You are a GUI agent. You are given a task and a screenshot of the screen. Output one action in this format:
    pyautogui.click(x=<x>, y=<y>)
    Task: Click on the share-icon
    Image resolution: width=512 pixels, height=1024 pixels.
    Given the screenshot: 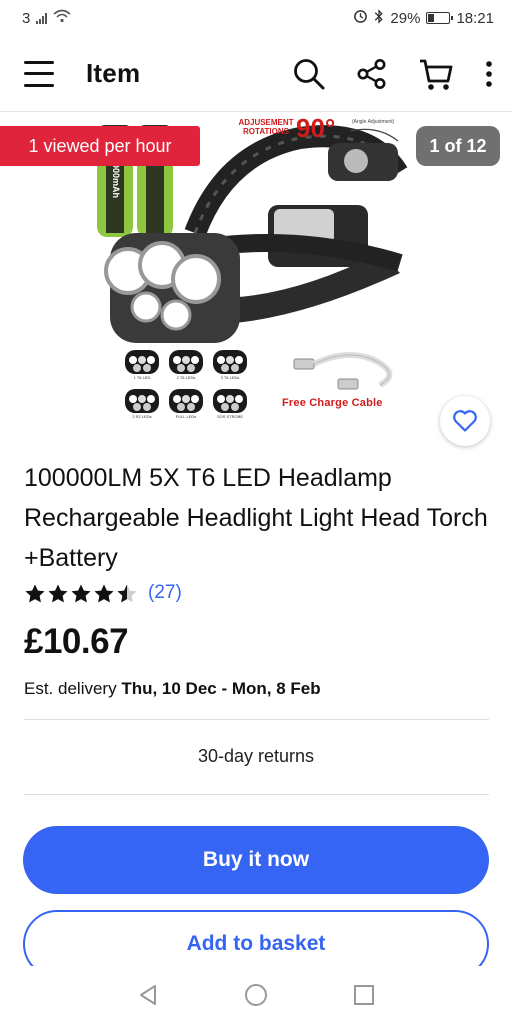 What is the action you would take?
    pyautogui.click(x=372, y=74)
    